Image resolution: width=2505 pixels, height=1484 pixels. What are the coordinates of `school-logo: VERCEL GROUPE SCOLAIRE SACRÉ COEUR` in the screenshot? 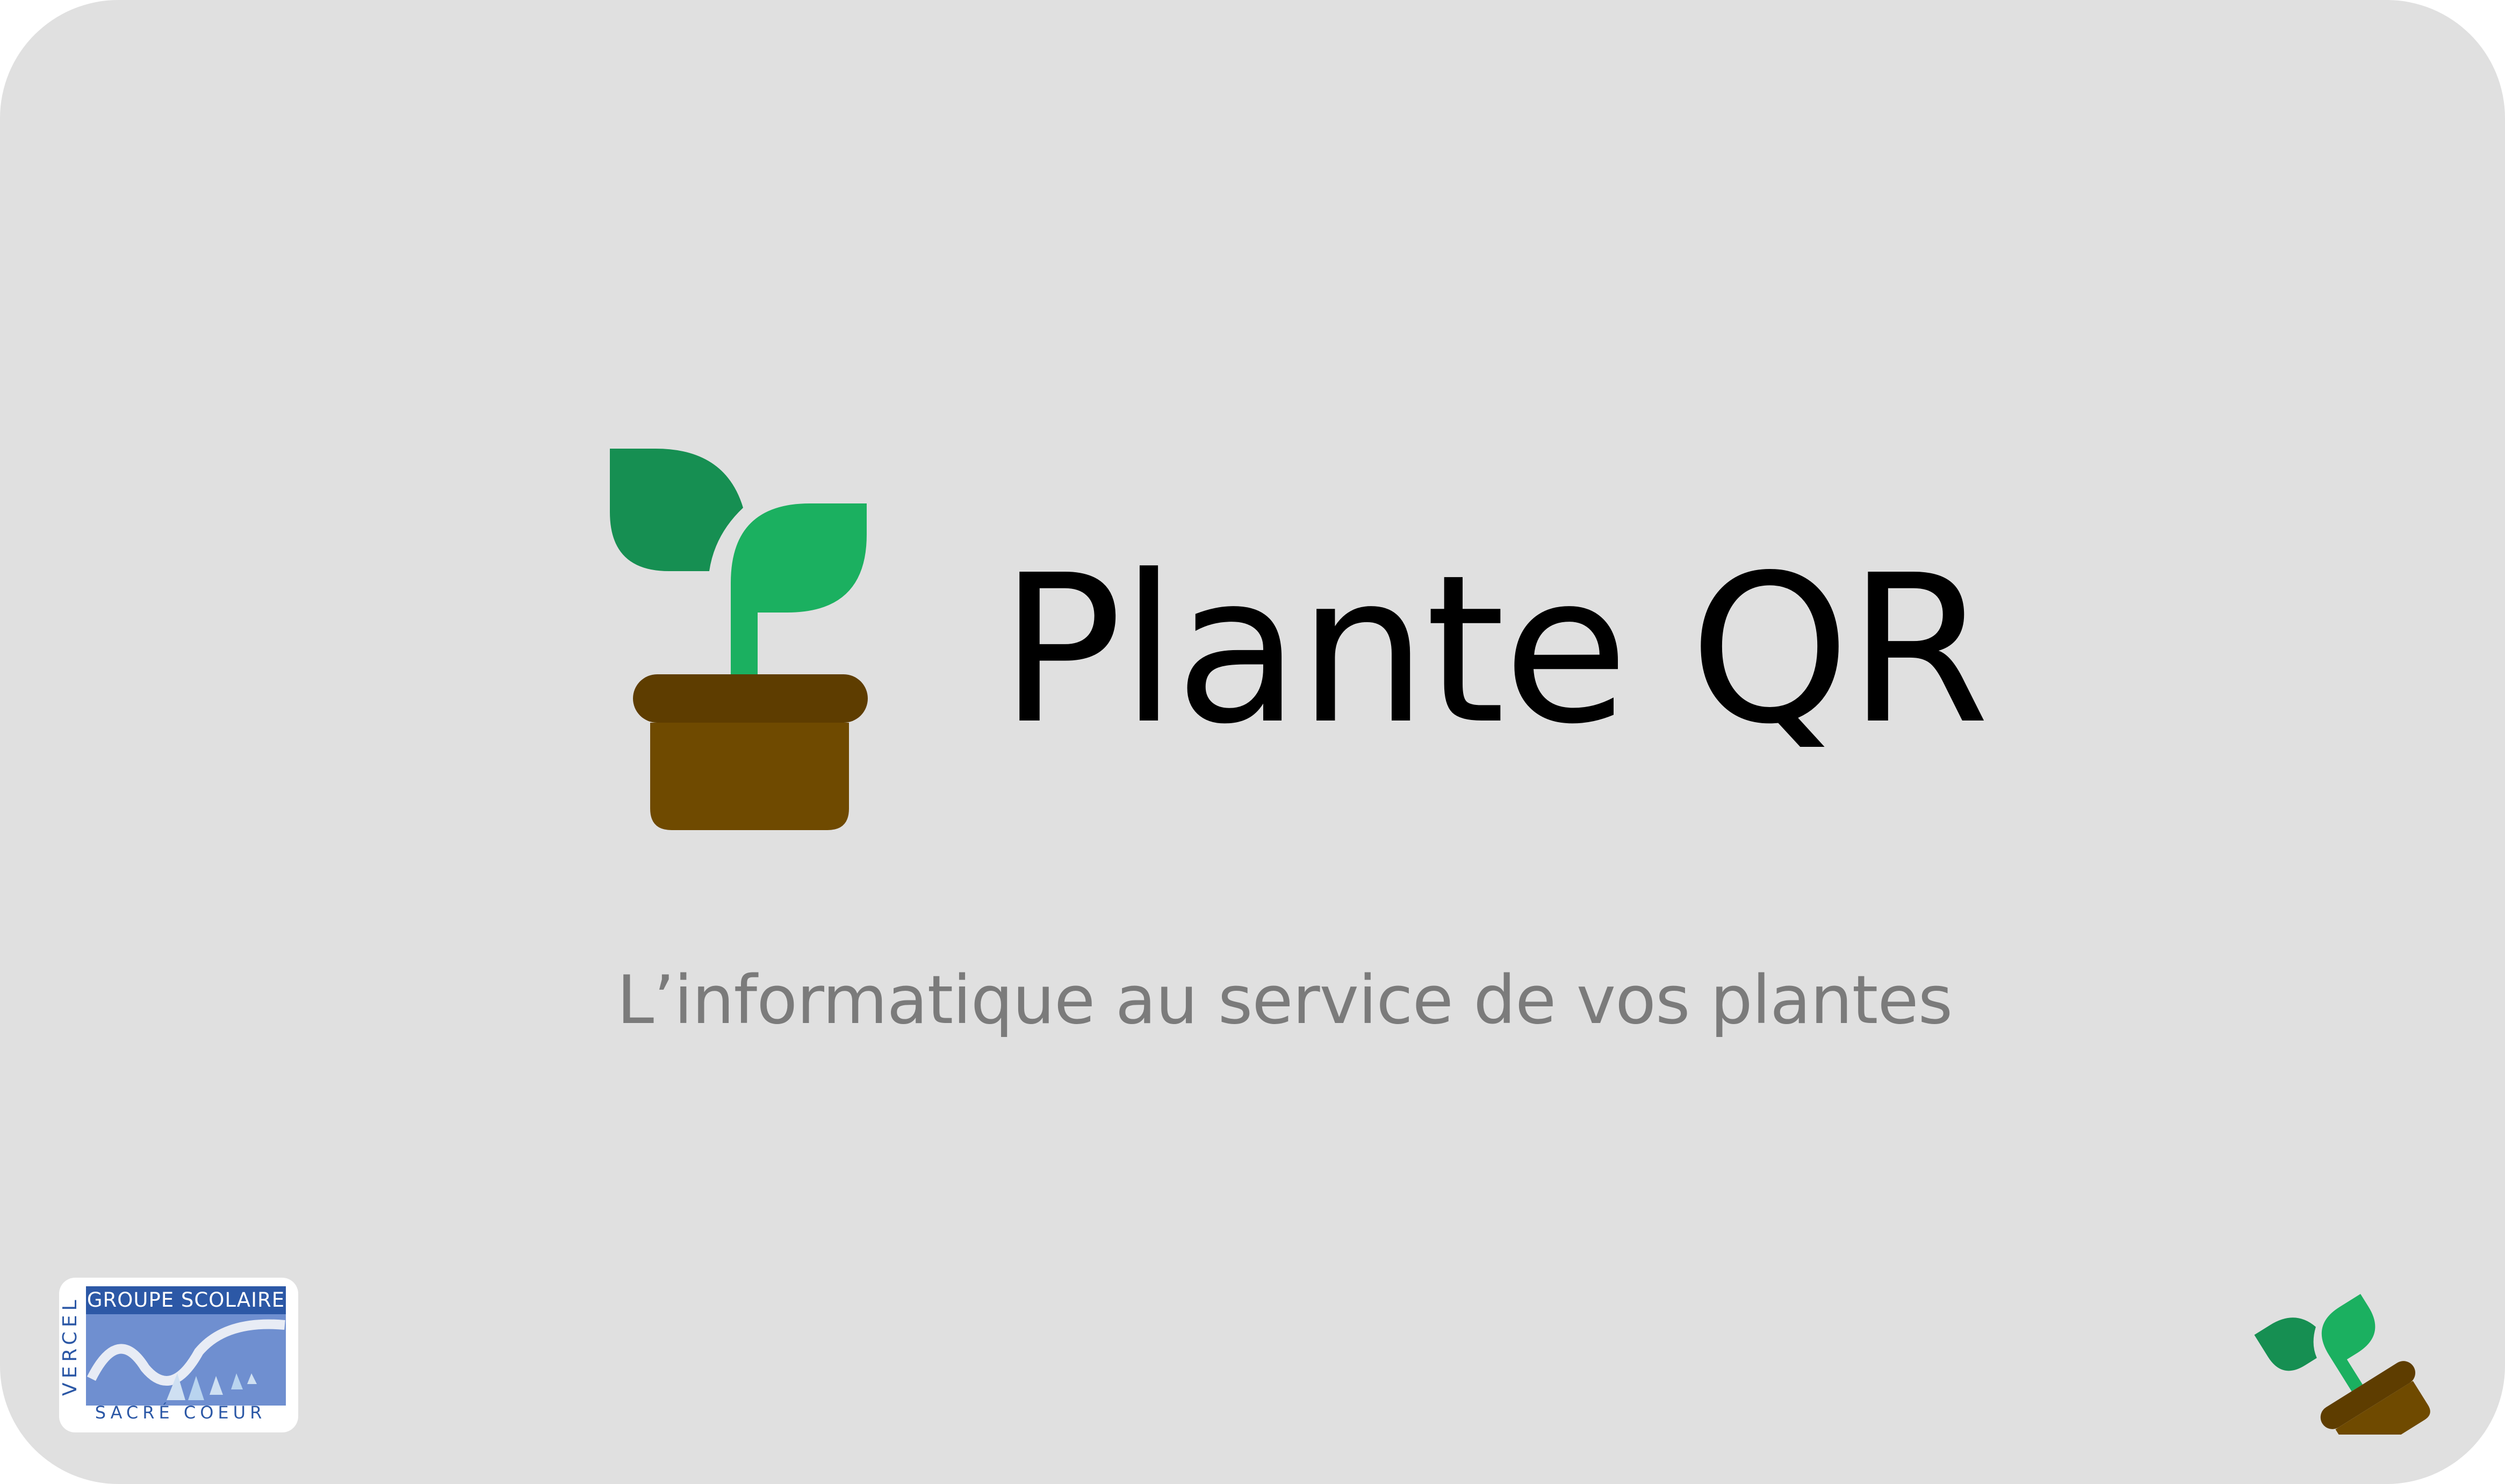 It's located at (178, 1355).